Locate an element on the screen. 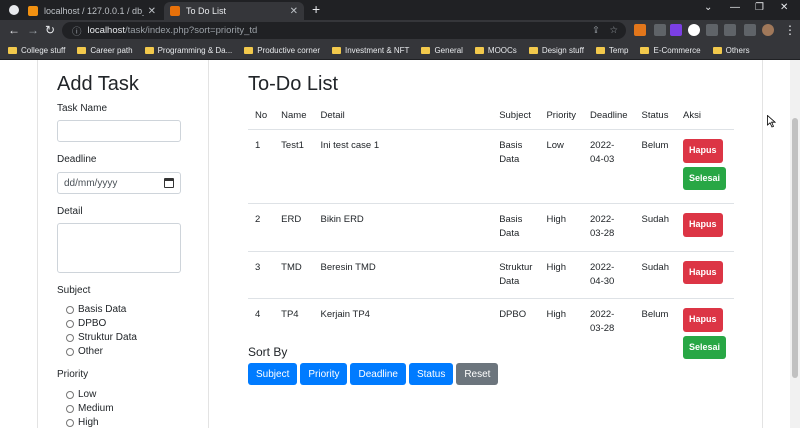 The image size is (800, 428). bookmark-star-icon: ☆ is located at coordinates (613, 30).